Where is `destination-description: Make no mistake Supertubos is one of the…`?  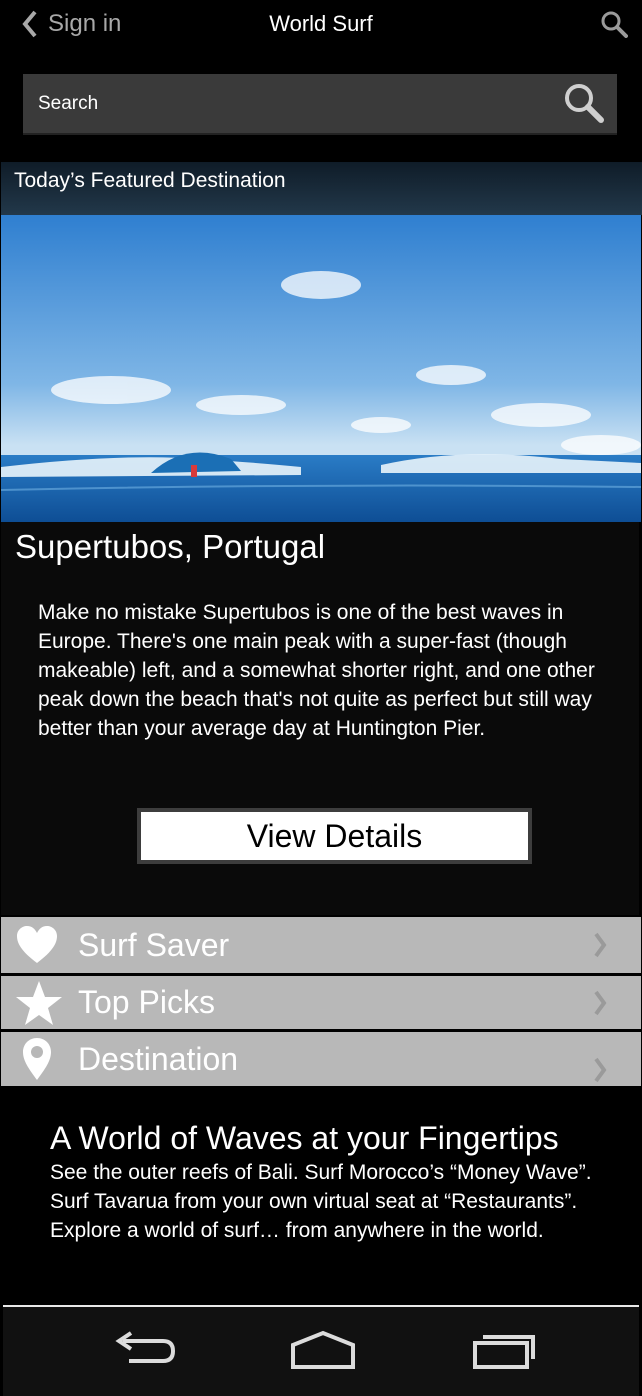 destination-description: Make no mistake Supertubos is one of the… is located at coordinates (316, 670).